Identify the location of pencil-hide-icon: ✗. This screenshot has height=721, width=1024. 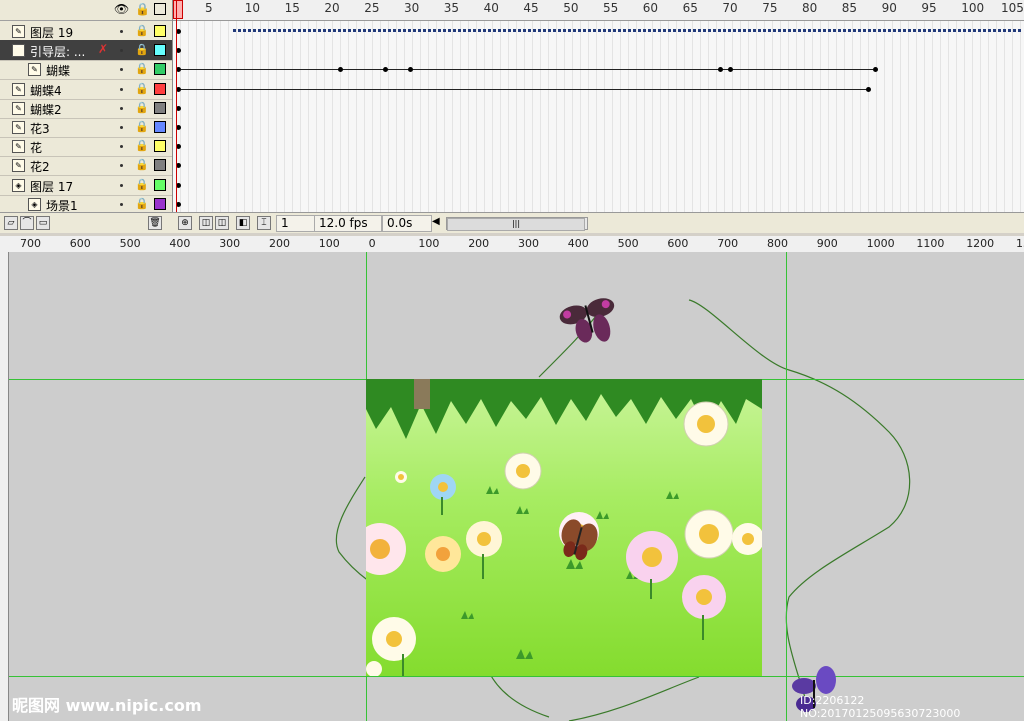
(103, 49).